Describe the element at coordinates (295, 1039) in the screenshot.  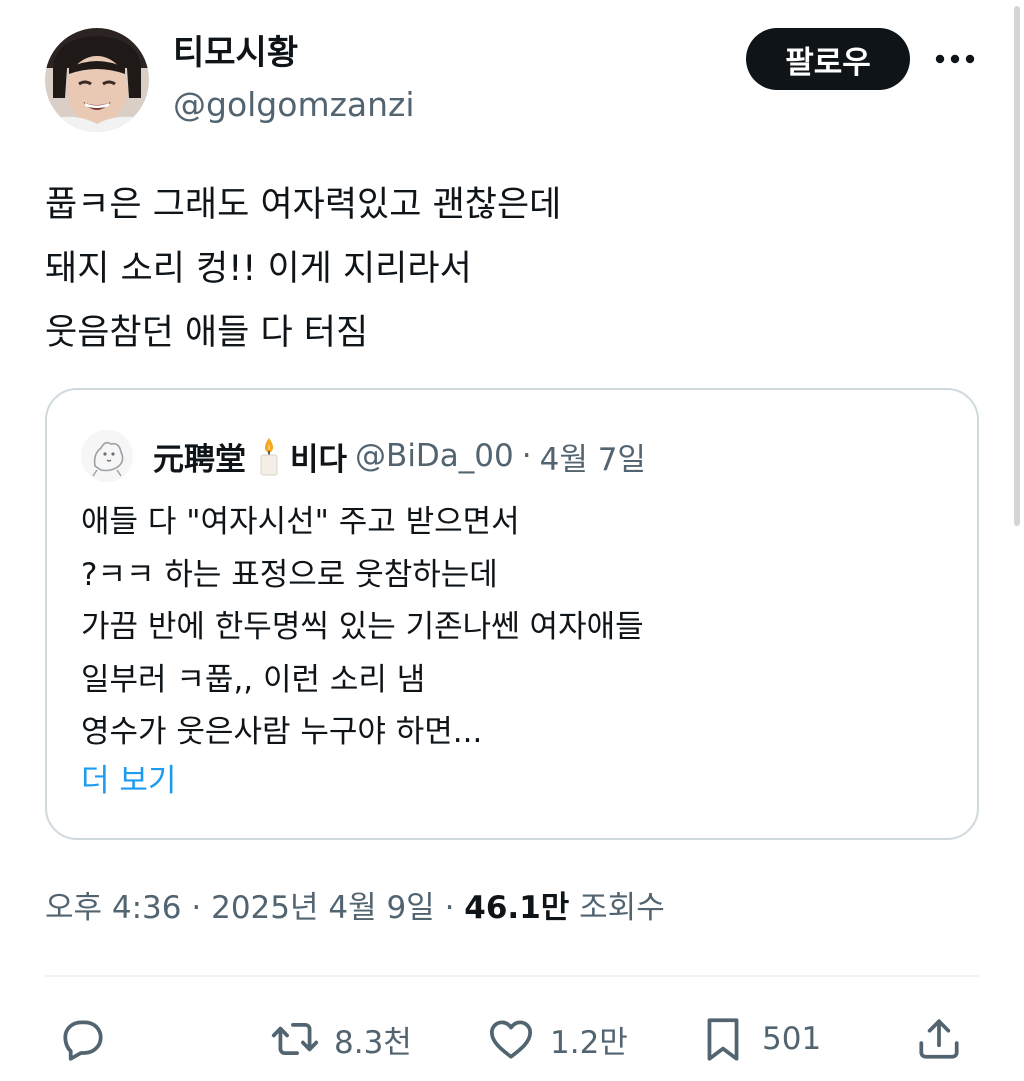
I see `retweet-icon` at that location.